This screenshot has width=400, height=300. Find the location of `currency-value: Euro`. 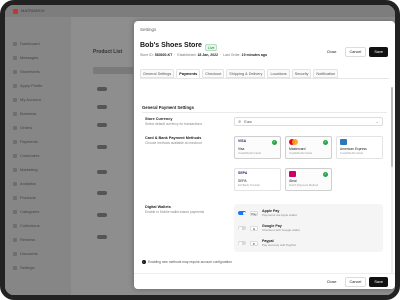

currency-value: Euro is located at coordinates (248, 121).